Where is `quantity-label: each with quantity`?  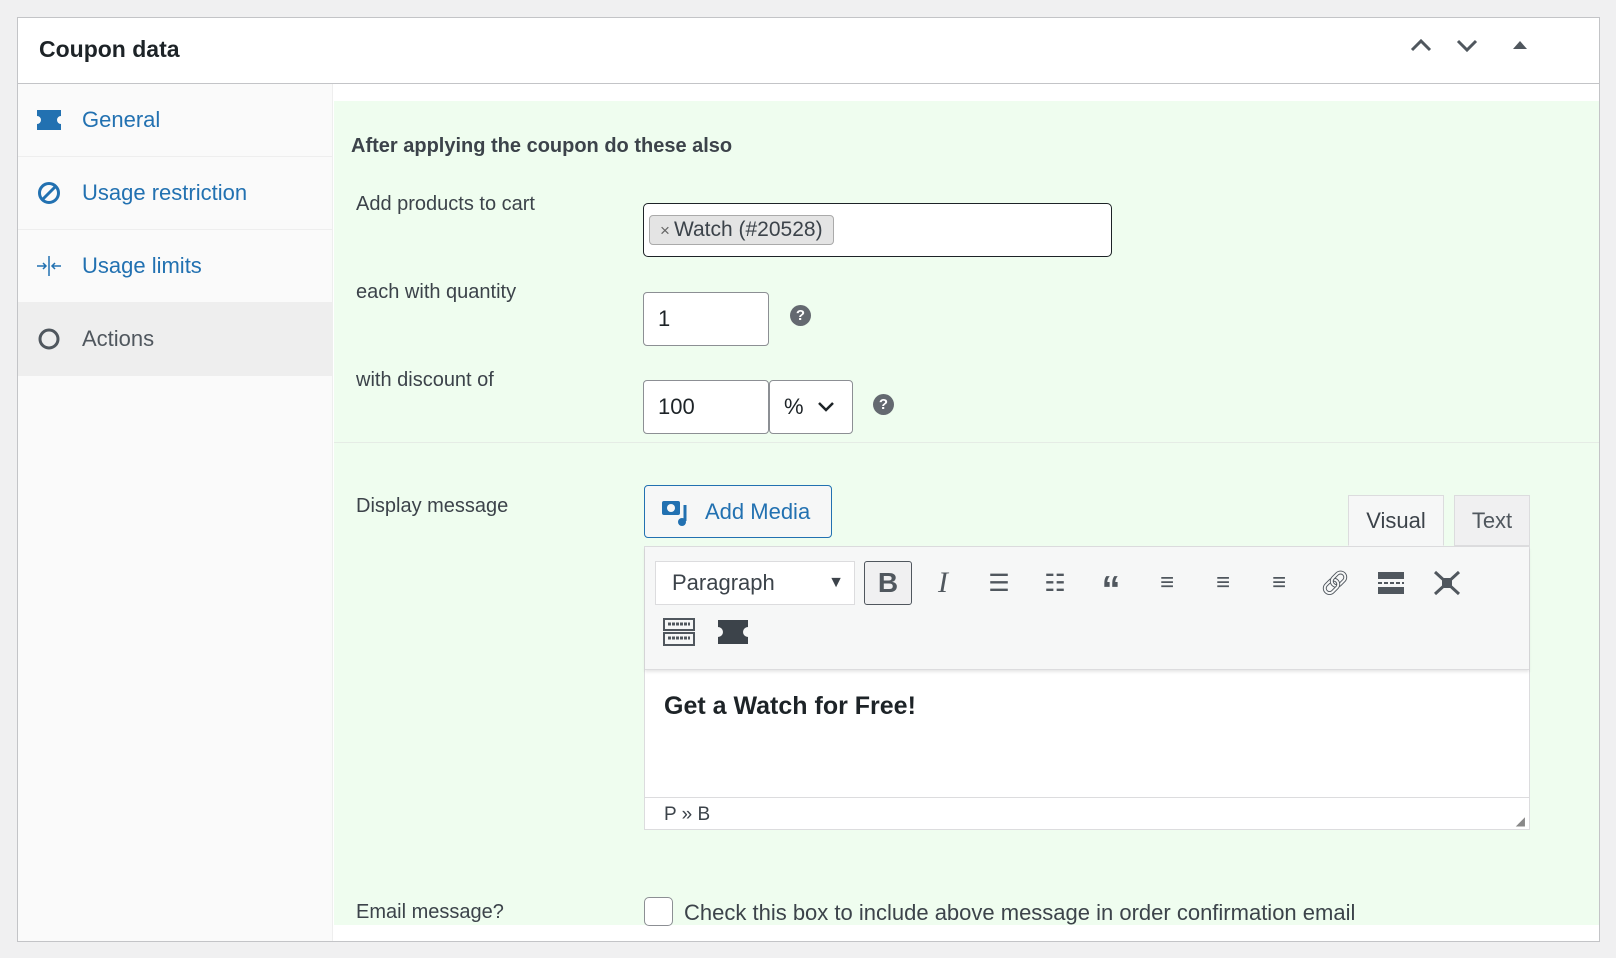 quantity-label: each with quantity is located at coordinates (436, 292).